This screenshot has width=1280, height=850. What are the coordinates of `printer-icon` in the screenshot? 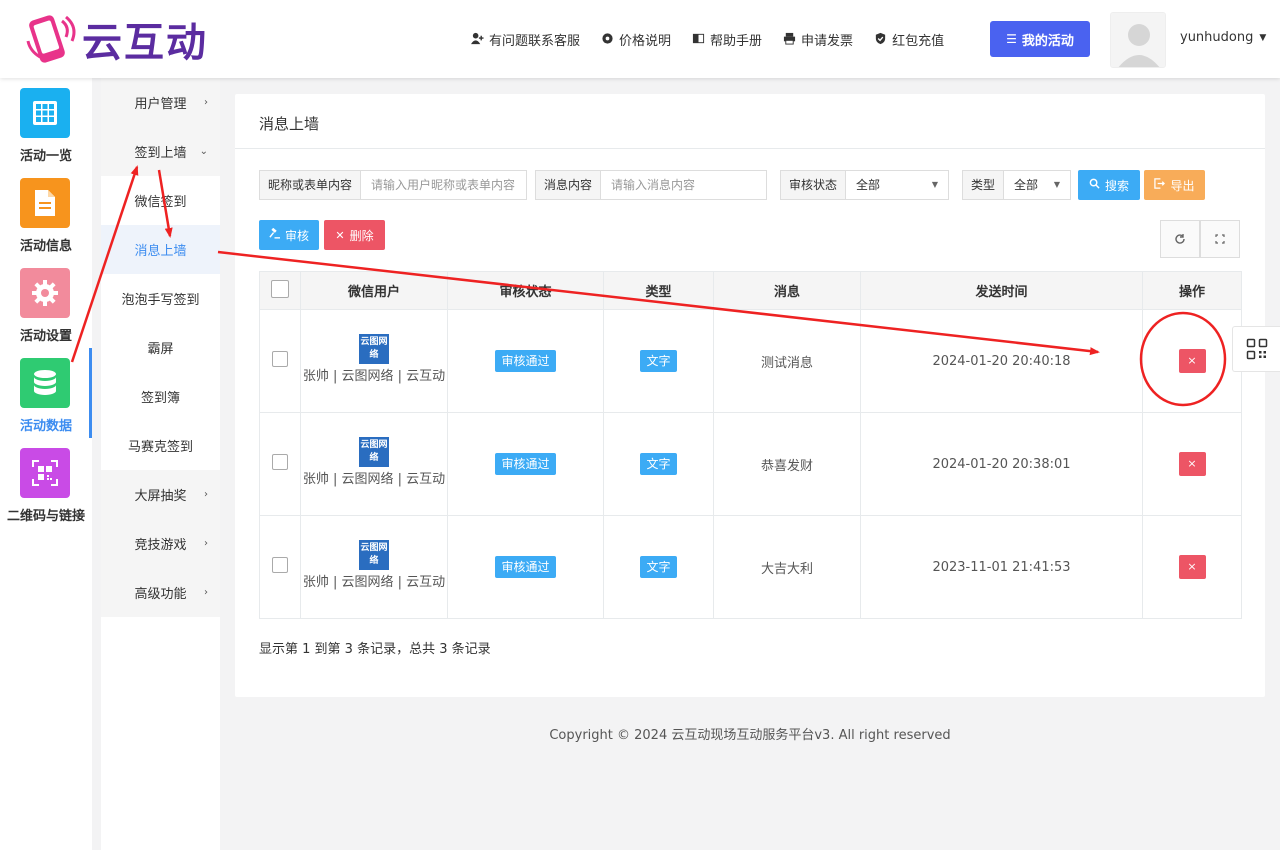 It's located at (789, 39).